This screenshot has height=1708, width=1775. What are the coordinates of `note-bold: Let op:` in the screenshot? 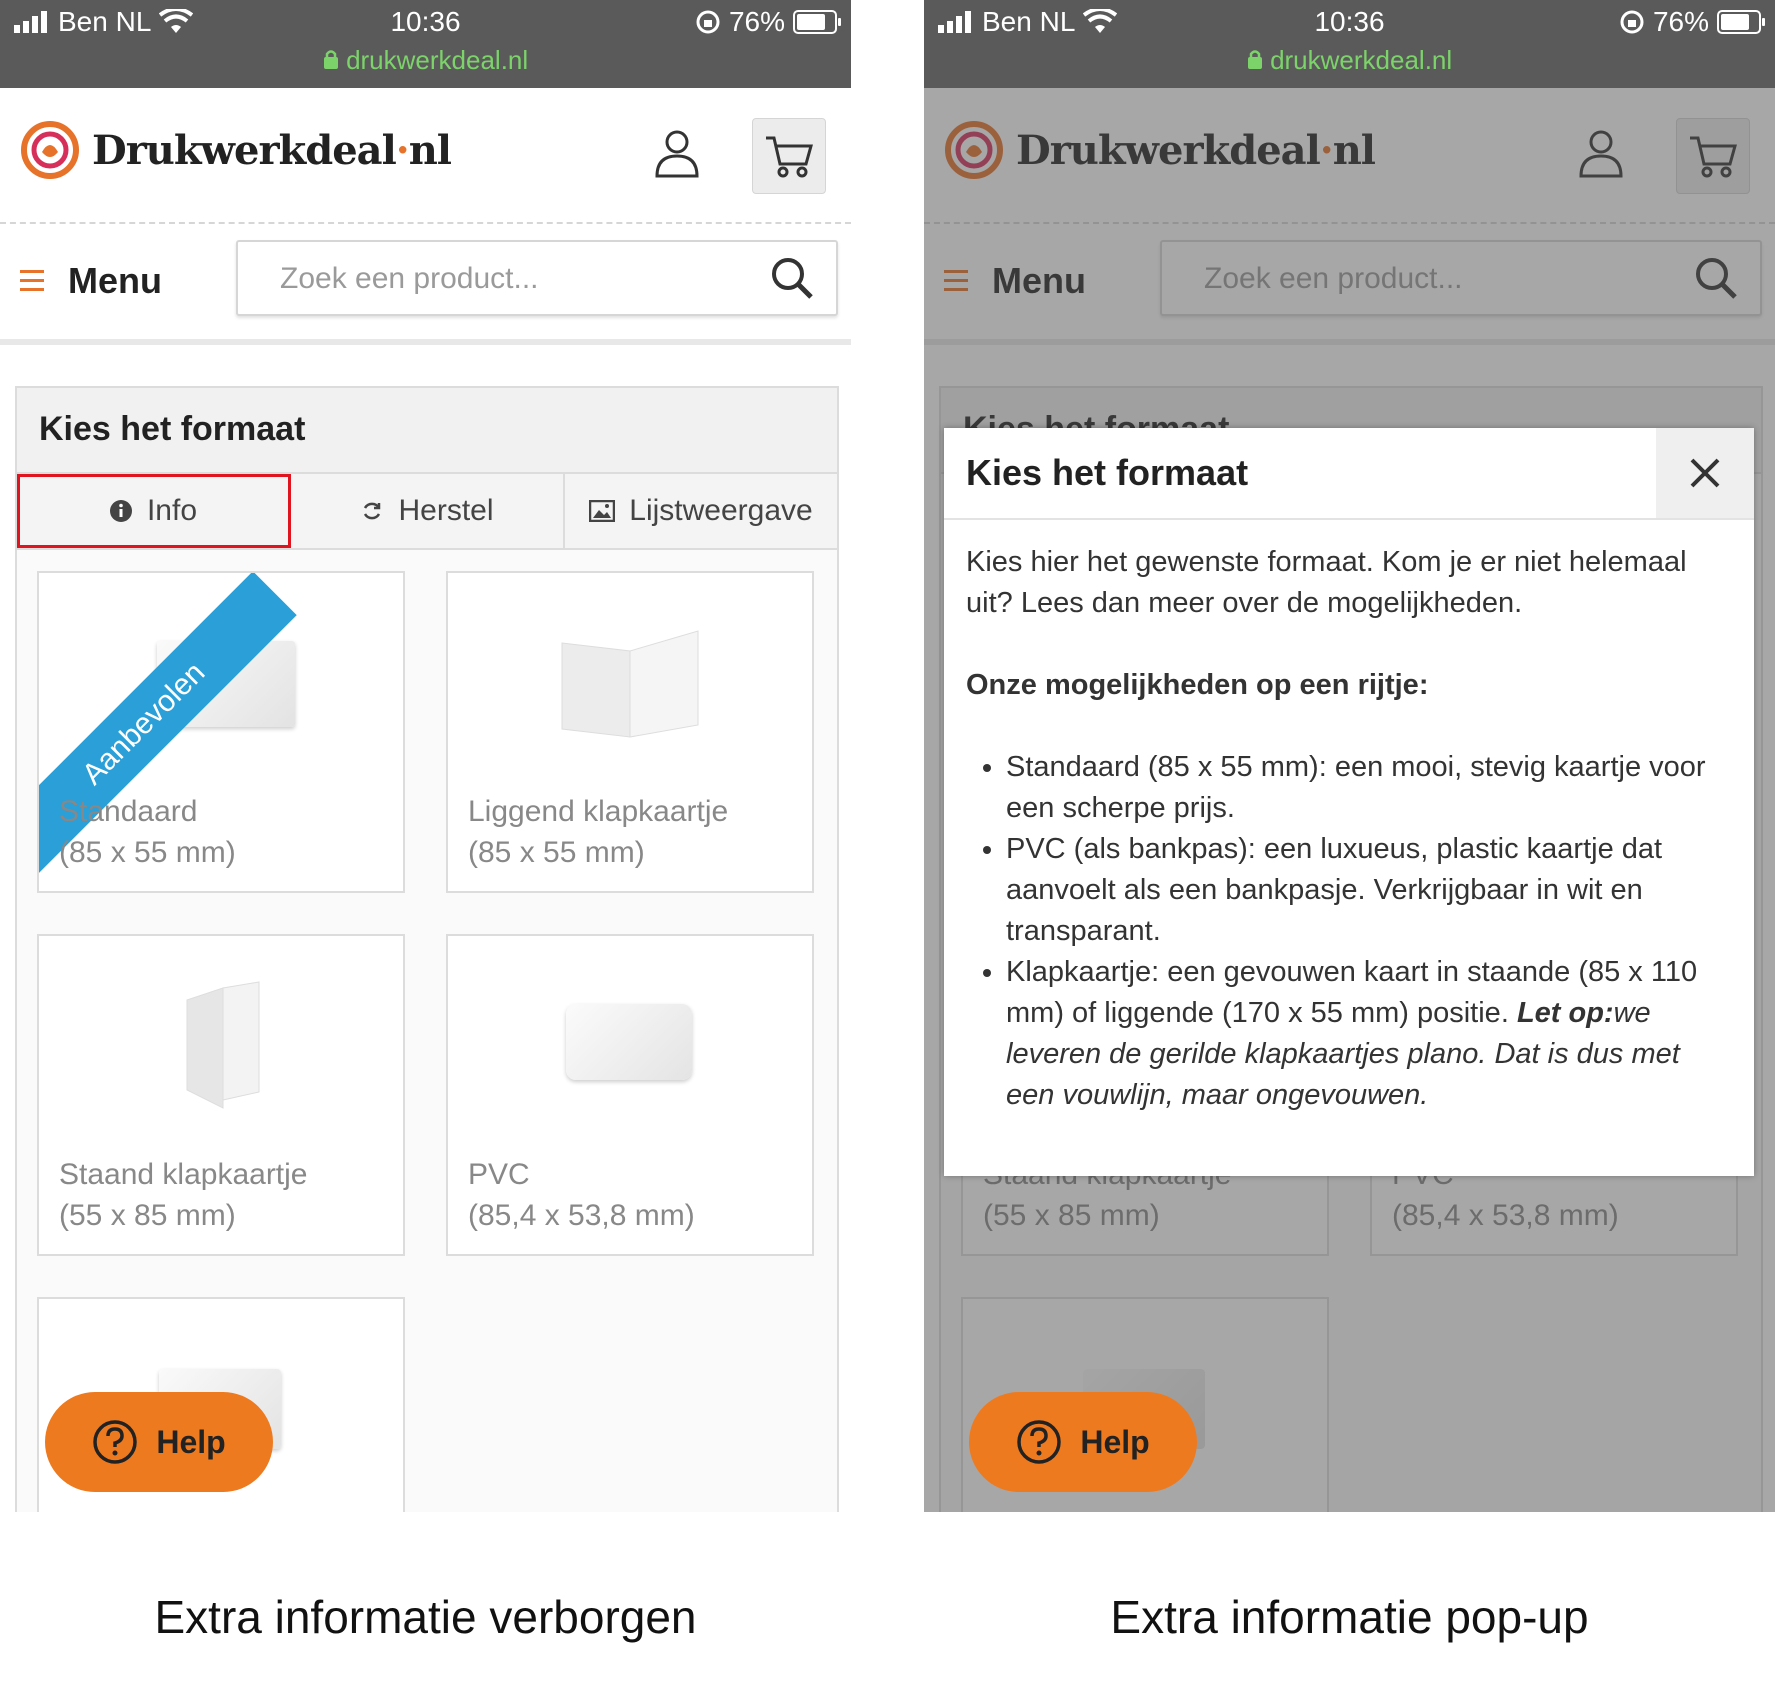 It's located at (1565, 1013).